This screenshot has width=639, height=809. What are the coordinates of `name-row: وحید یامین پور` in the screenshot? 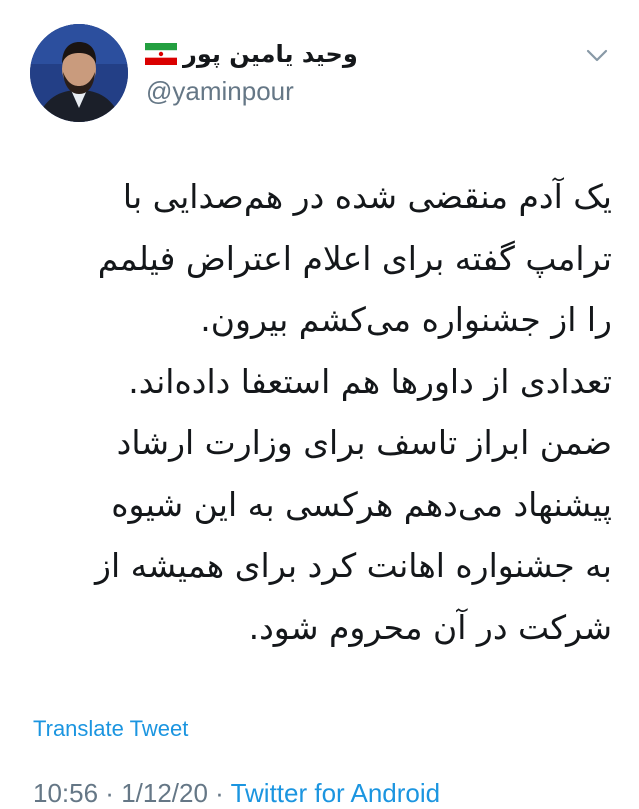 It's located at (251, 54).